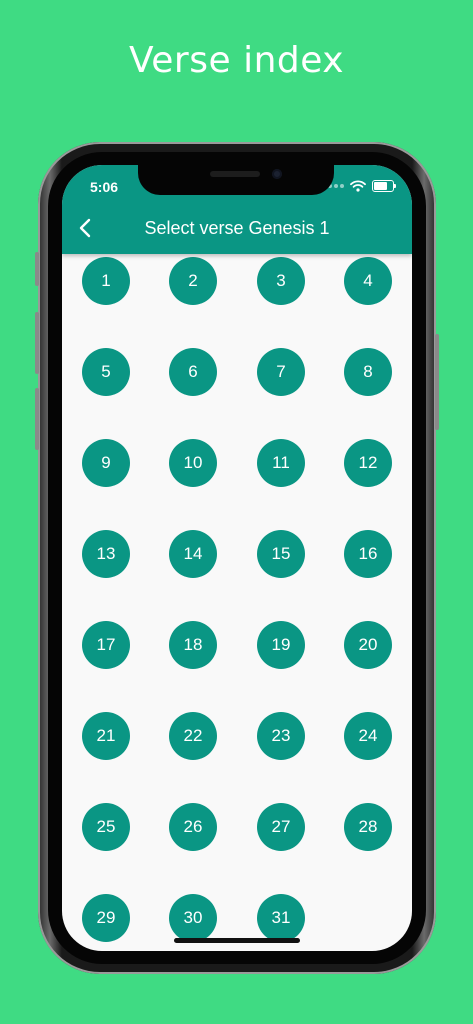 The image size is (473, 1024). Describe the element at coordinates (368, 827) in the screenshot. I see `verse-button: 28` at that location.